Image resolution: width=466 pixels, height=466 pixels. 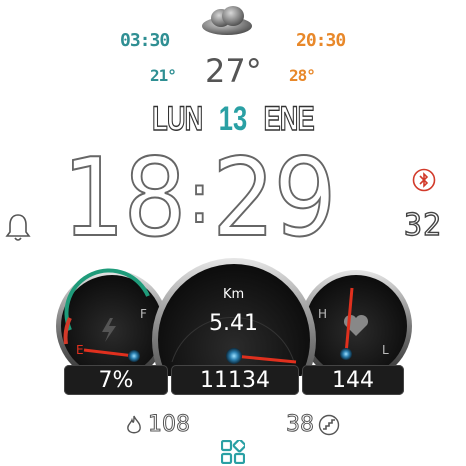 I want to click on distance-unit: Km, so click(x=234, y=294).